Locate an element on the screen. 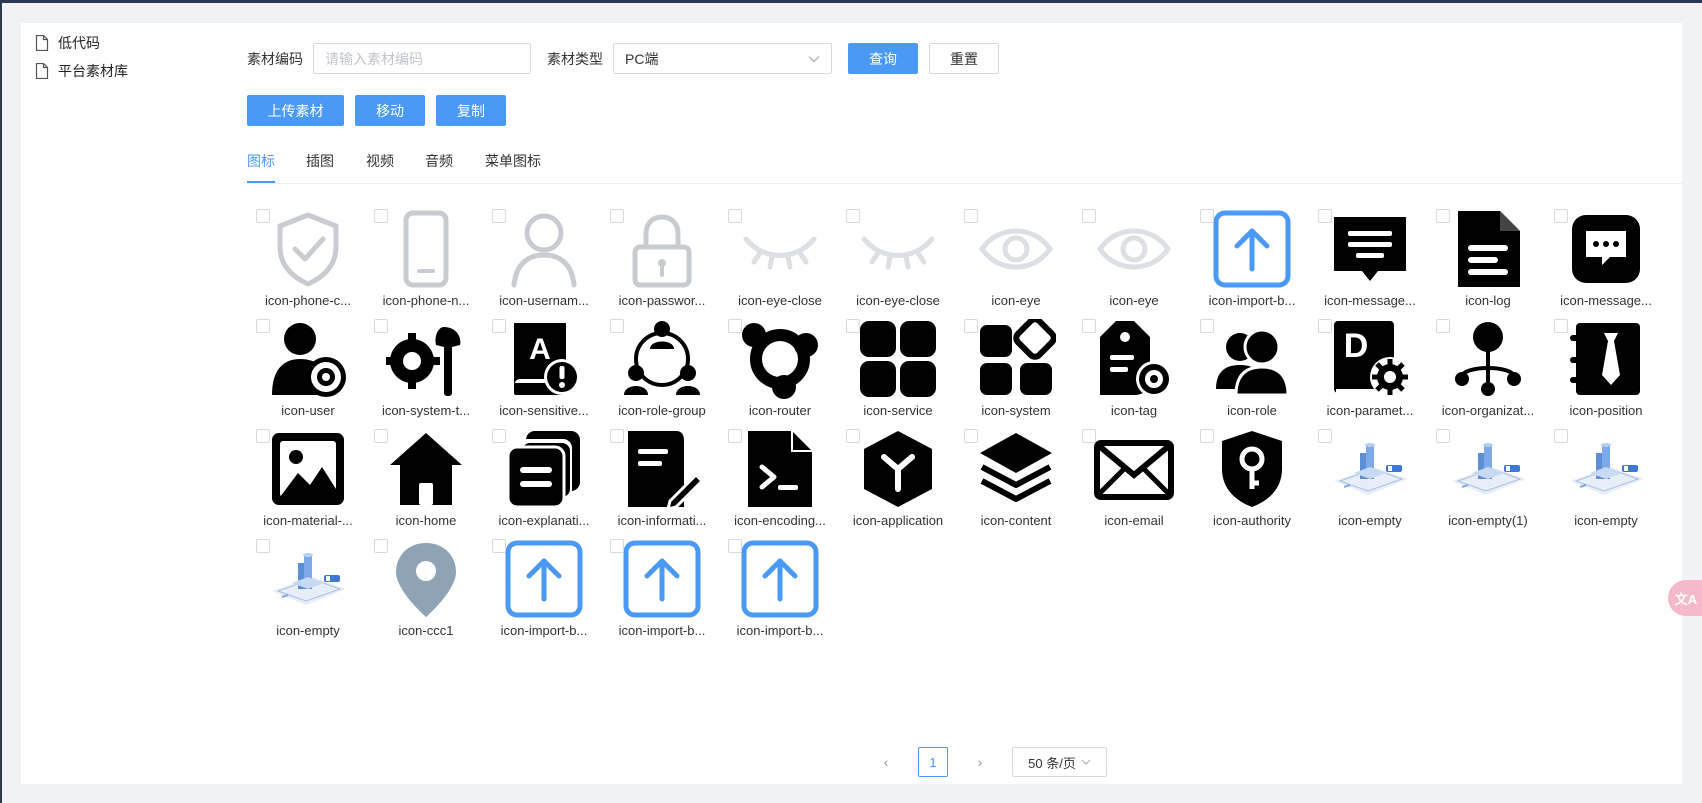 This screenshot has height=803, width=1702. page-size-select: 50 条/页 is located at coordinates (1059, 762).